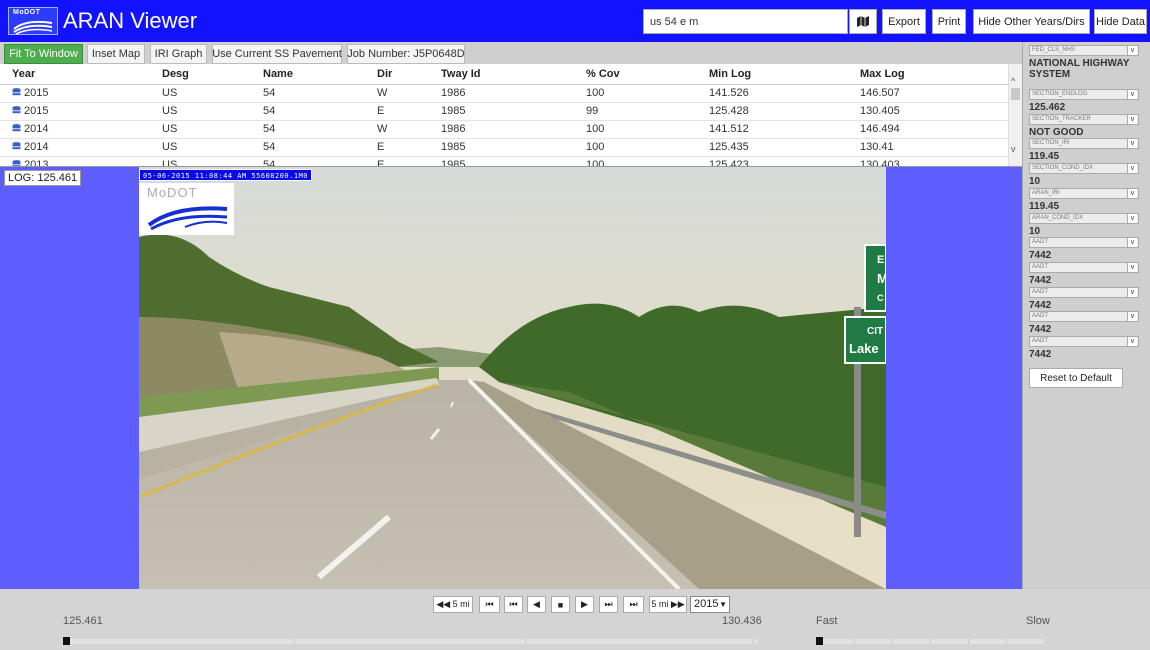 This screenshot has height=650, width=1150. I want to click on photo-timestamp: 05-06-2015 11:08:44 AM 55608200.1M0, so click(226, 175).